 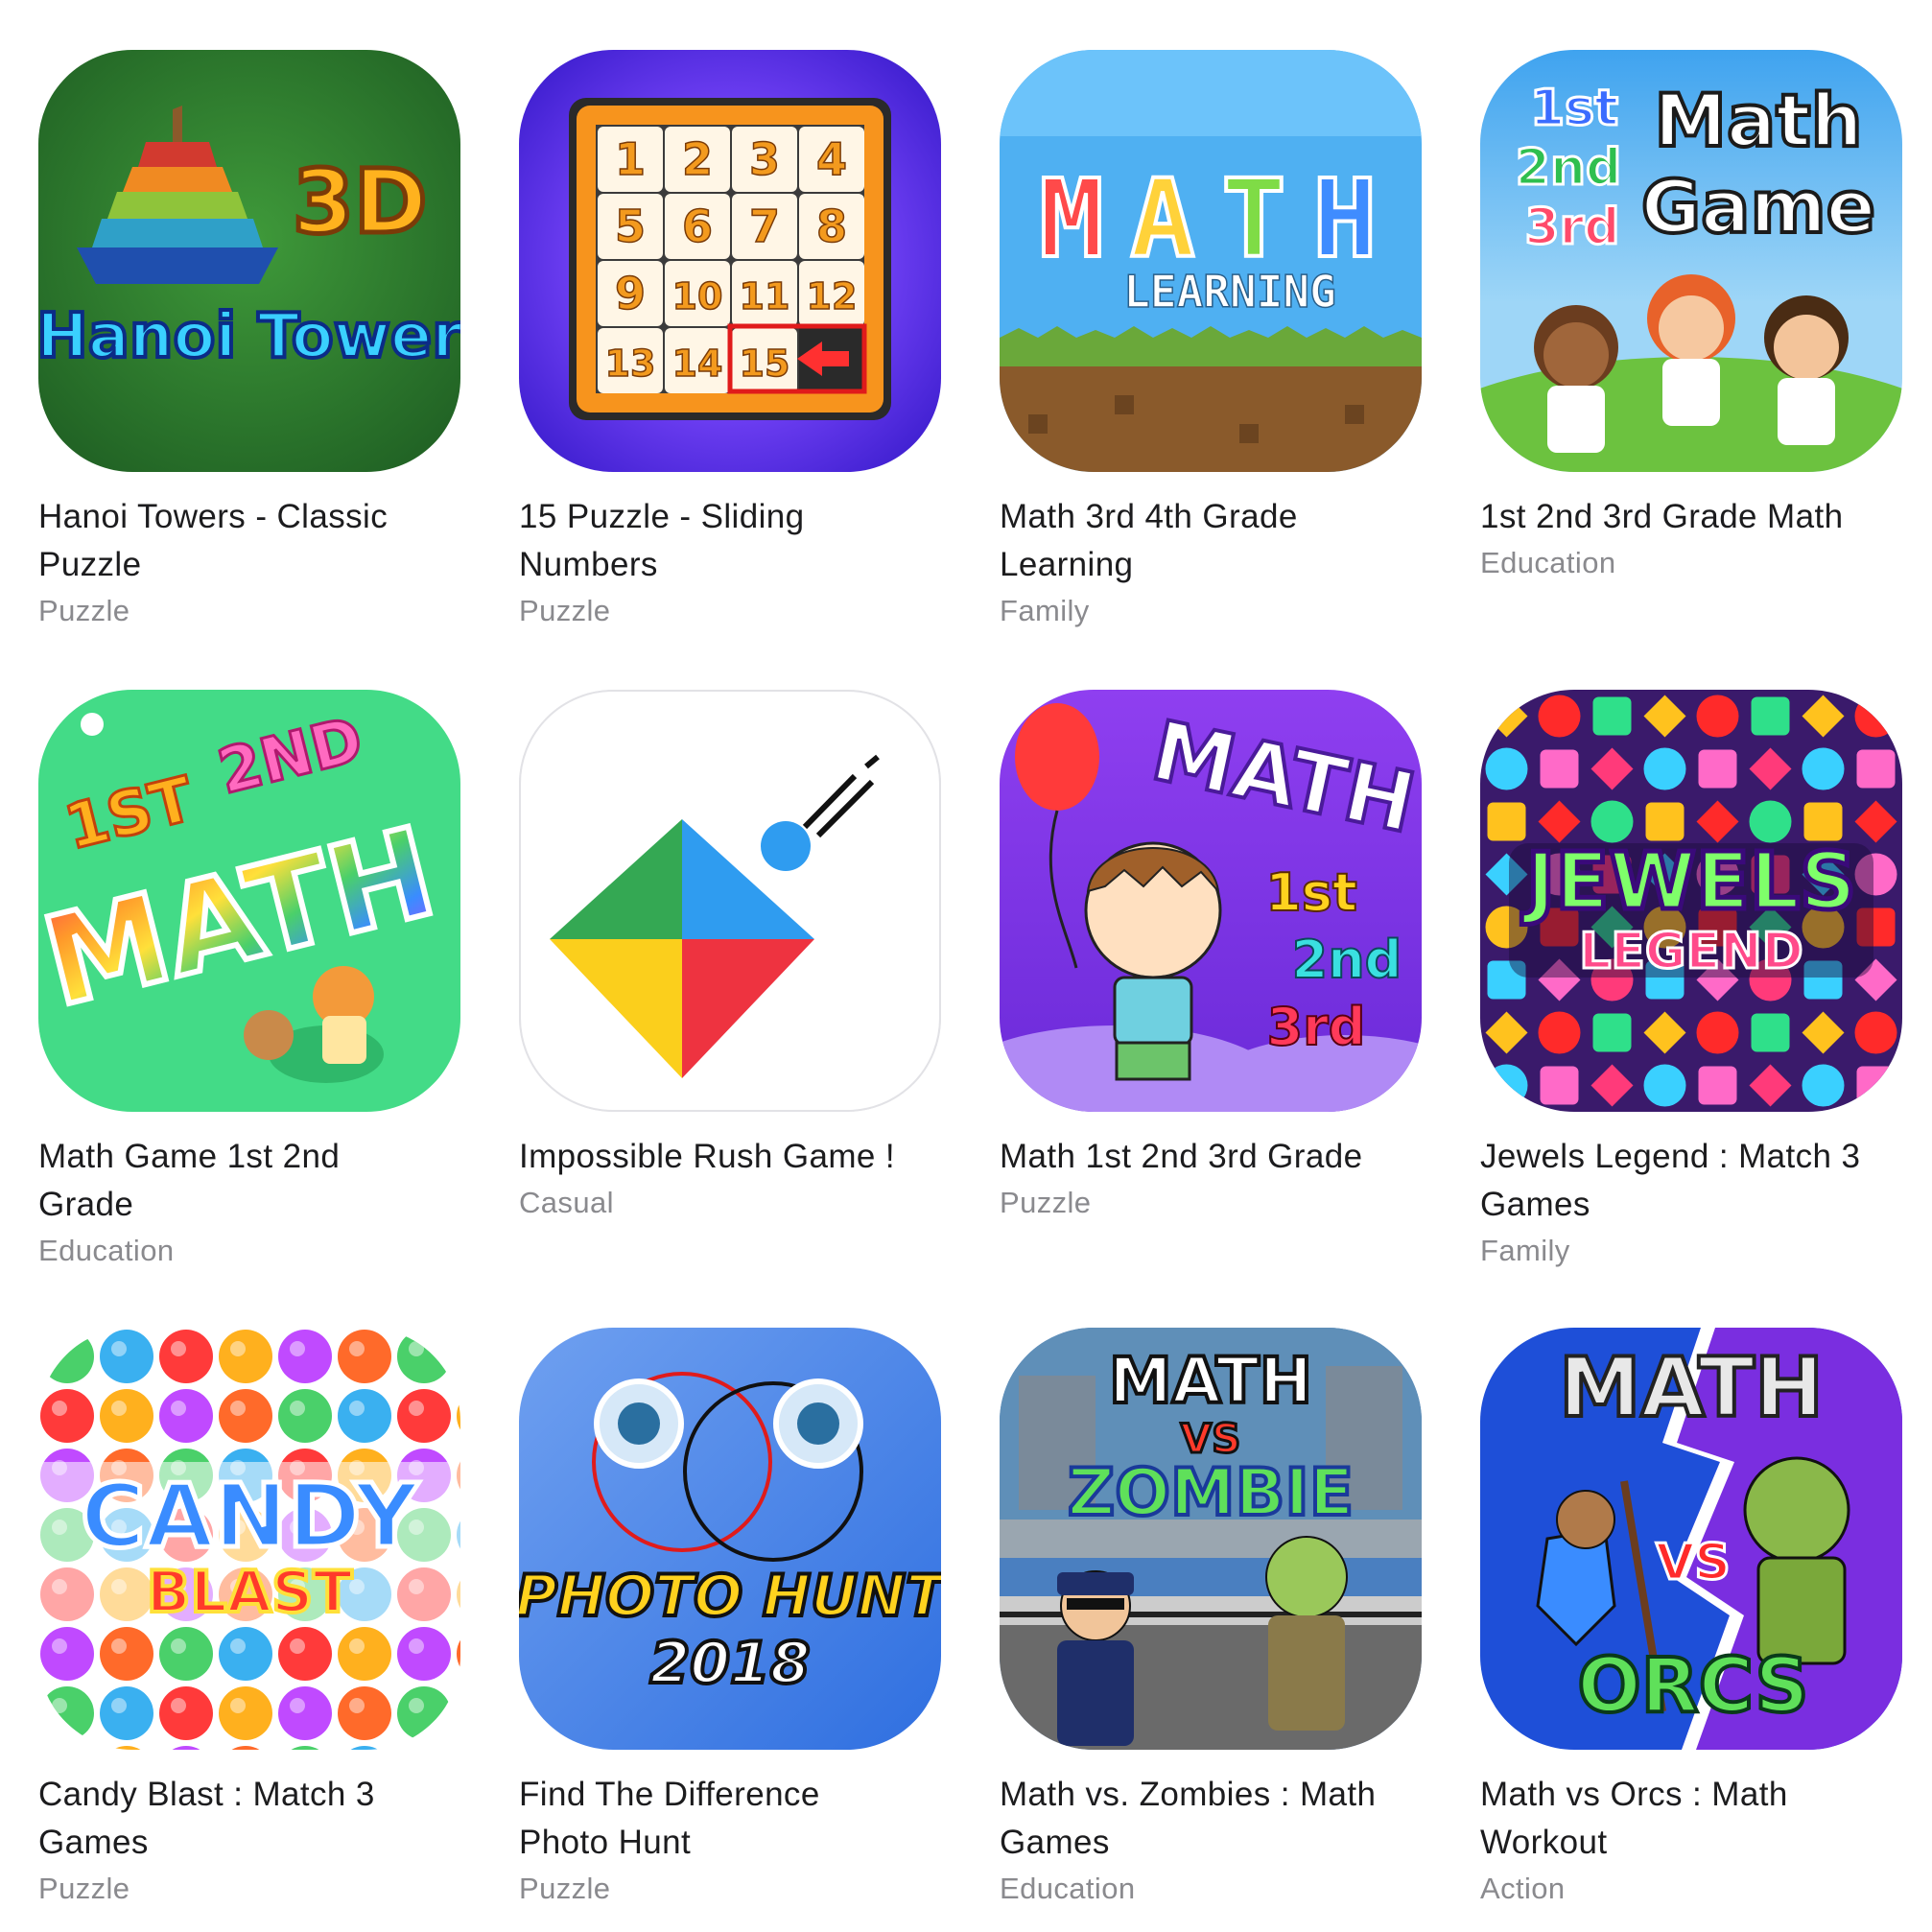 I want to click on app-title: 1st 2nd 3rd Grade Math, so click(x=1691, y=517).